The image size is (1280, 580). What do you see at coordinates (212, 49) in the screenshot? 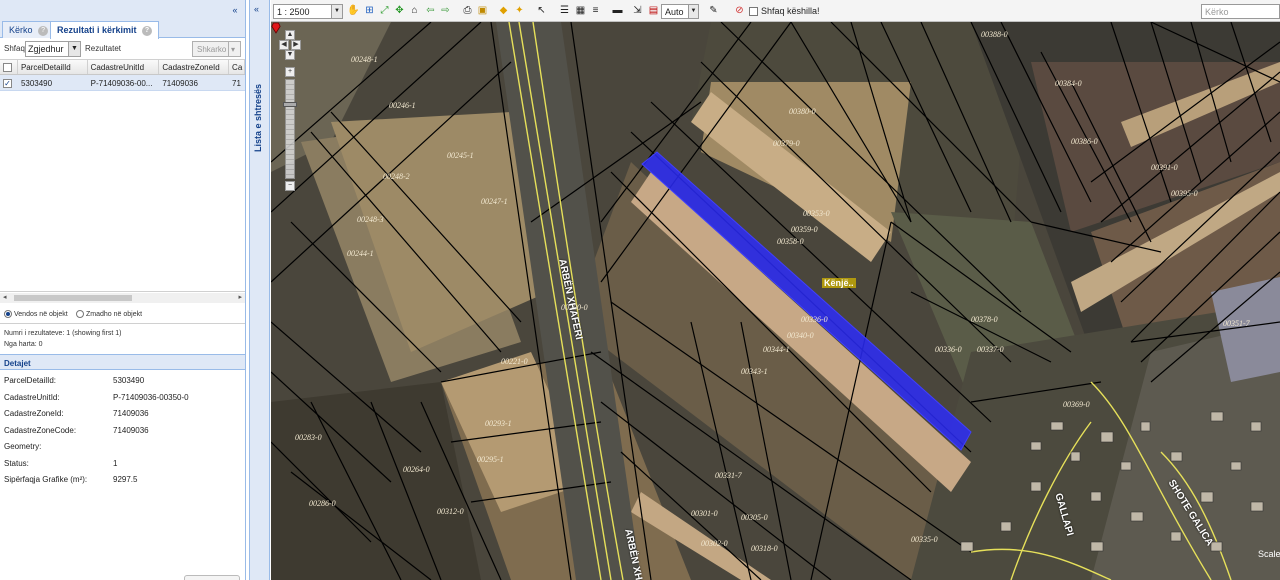
I see `clear-button: Shkarko` at bounding box center [212, 49].